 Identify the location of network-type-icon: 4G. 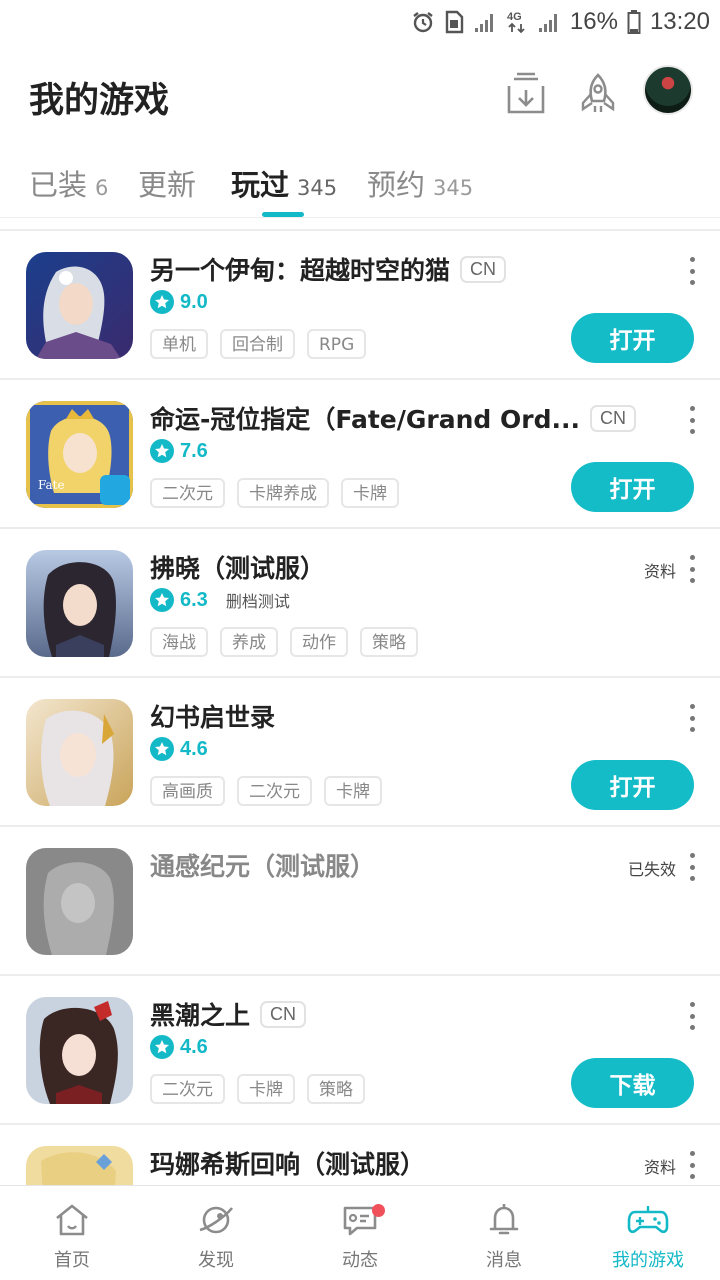
(517, 22).